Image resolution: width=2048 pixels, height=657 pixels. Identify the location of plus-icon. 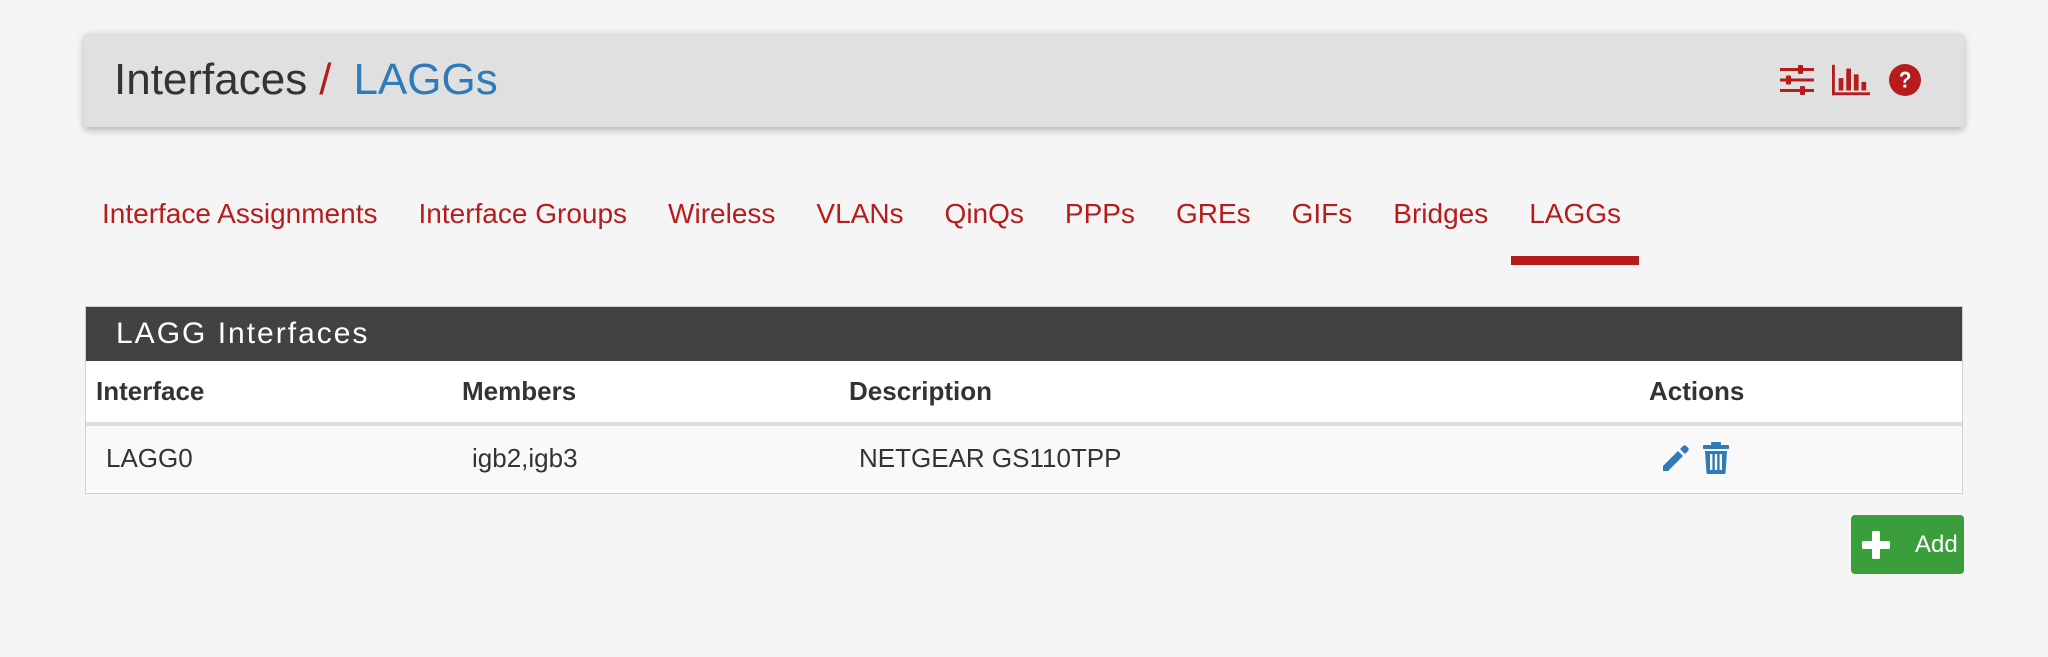
(1876, 545).